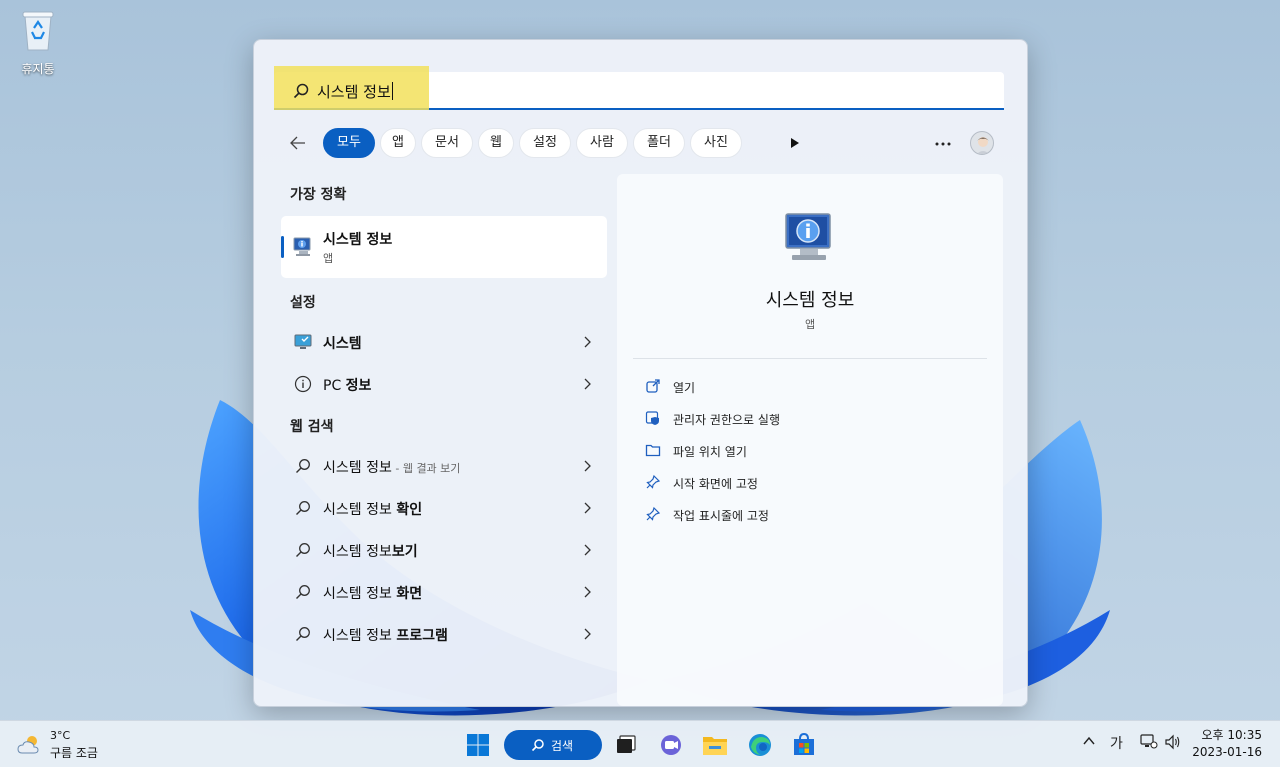  I want to click on filter-chip-people: 사람, so click(602, 143).